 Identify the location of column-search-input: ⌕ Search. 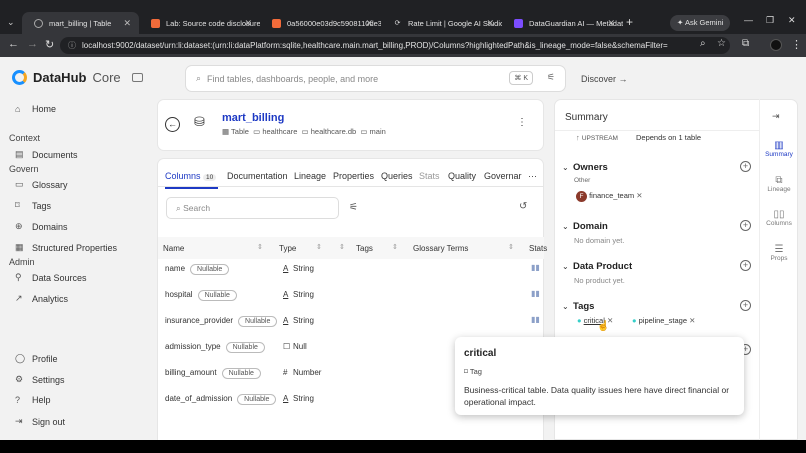
(252, 208).